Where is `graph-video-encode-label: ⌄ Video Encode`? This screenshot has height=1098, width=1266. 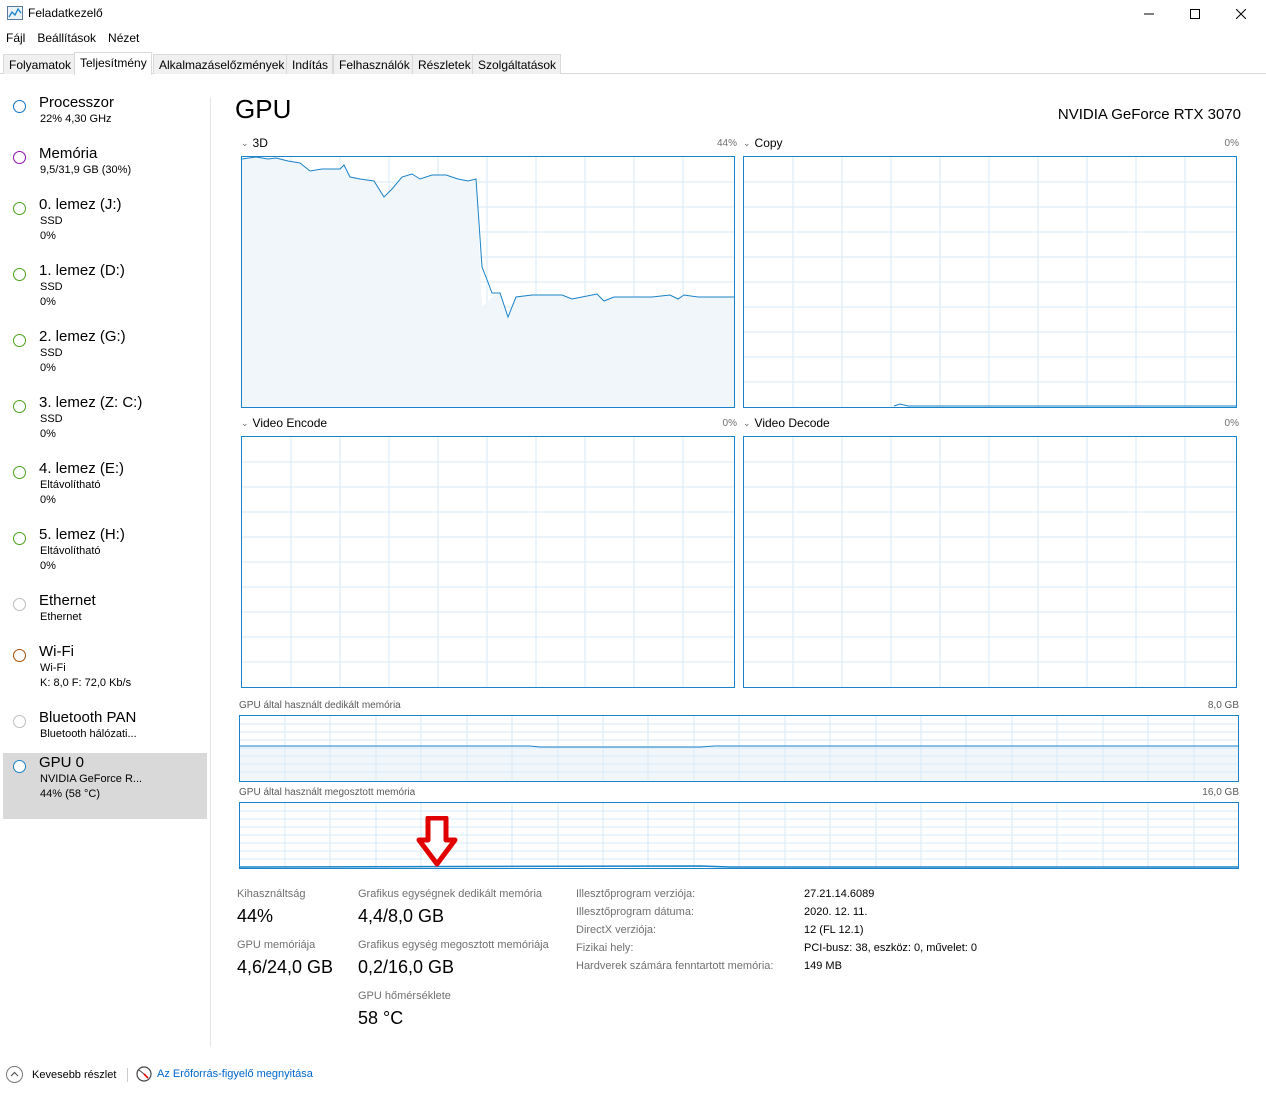 graph-video-encode-label: ⌄ Video Encode is located at coordinates (284, 423).